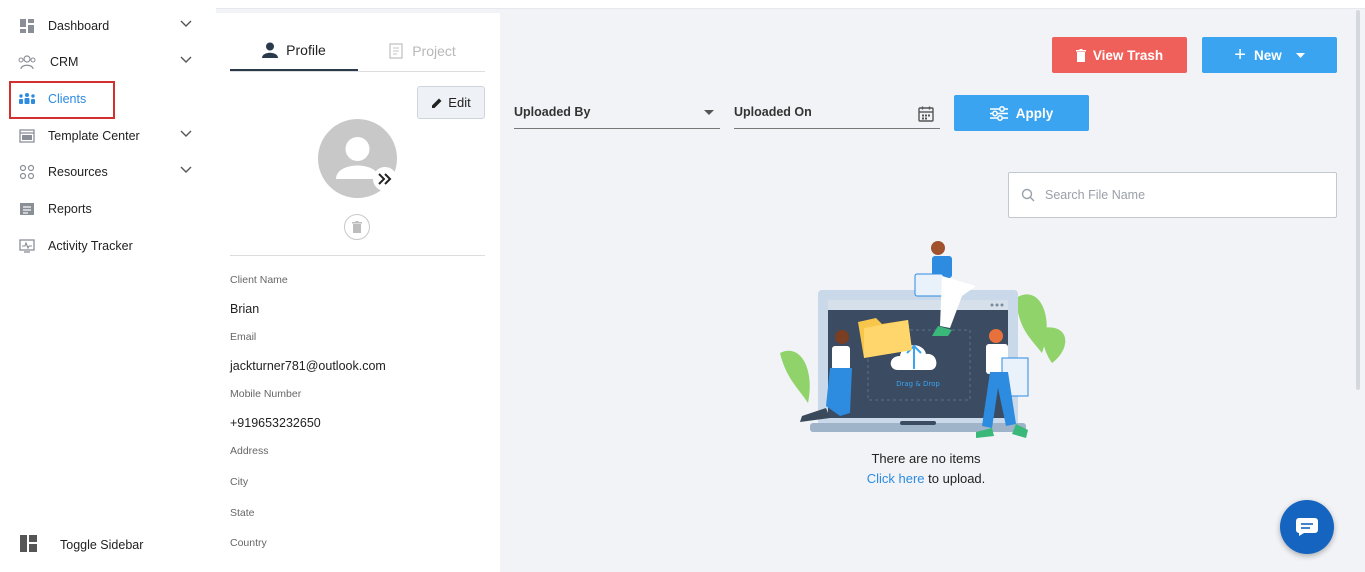  I want to click on sidebar-item-activity-tracker: Activity Tracker, so click(108, 246).